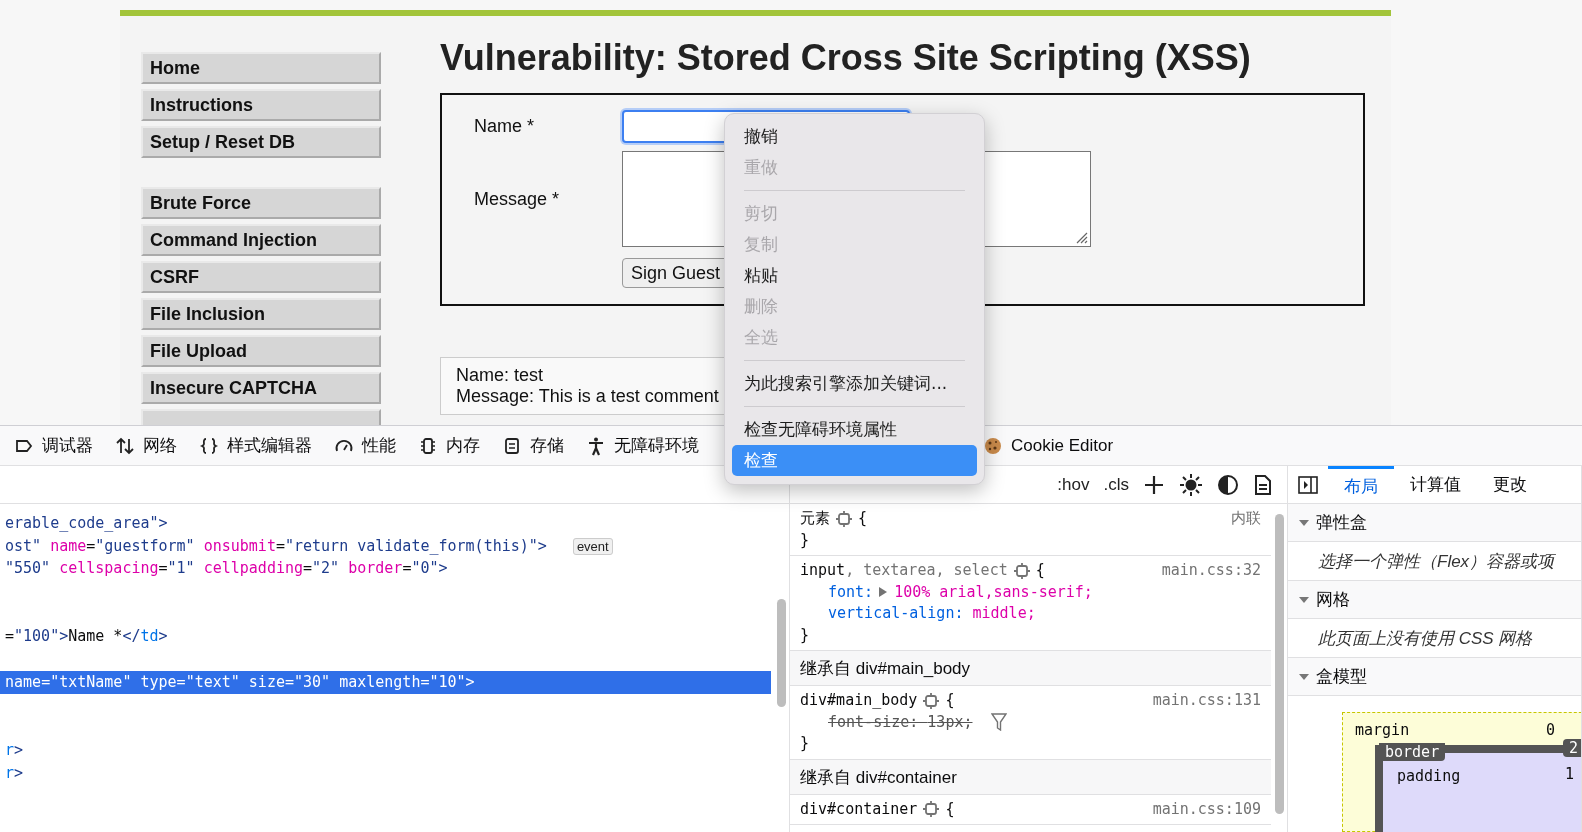 This screenshot has height=832, width=1582. What do you see at coordinates (1434, 523) in the screenshot?
I see `section-header: 弹性盒` at bounding box center [1434, 523].